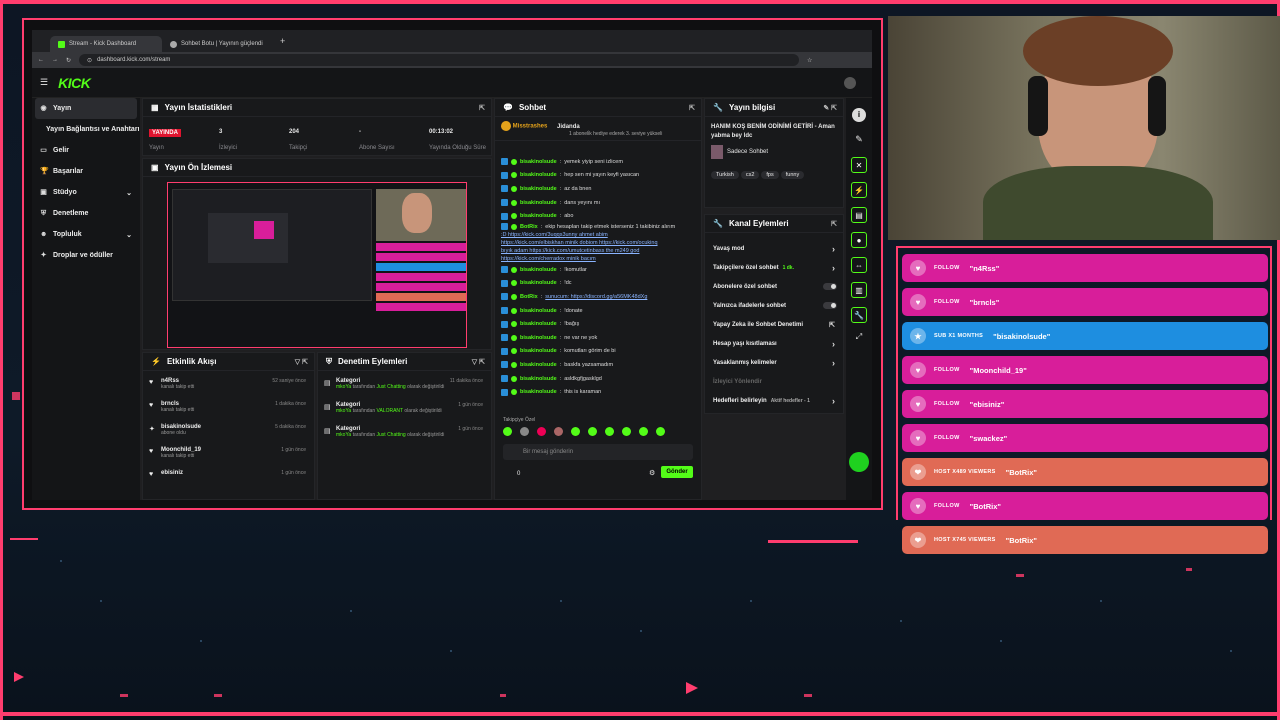 The height and width of the screenshot is (720, 1280). Describe the element at coordinates (859, 315) in the screenshot. I see `wrench-icon: 🔧` at that location.